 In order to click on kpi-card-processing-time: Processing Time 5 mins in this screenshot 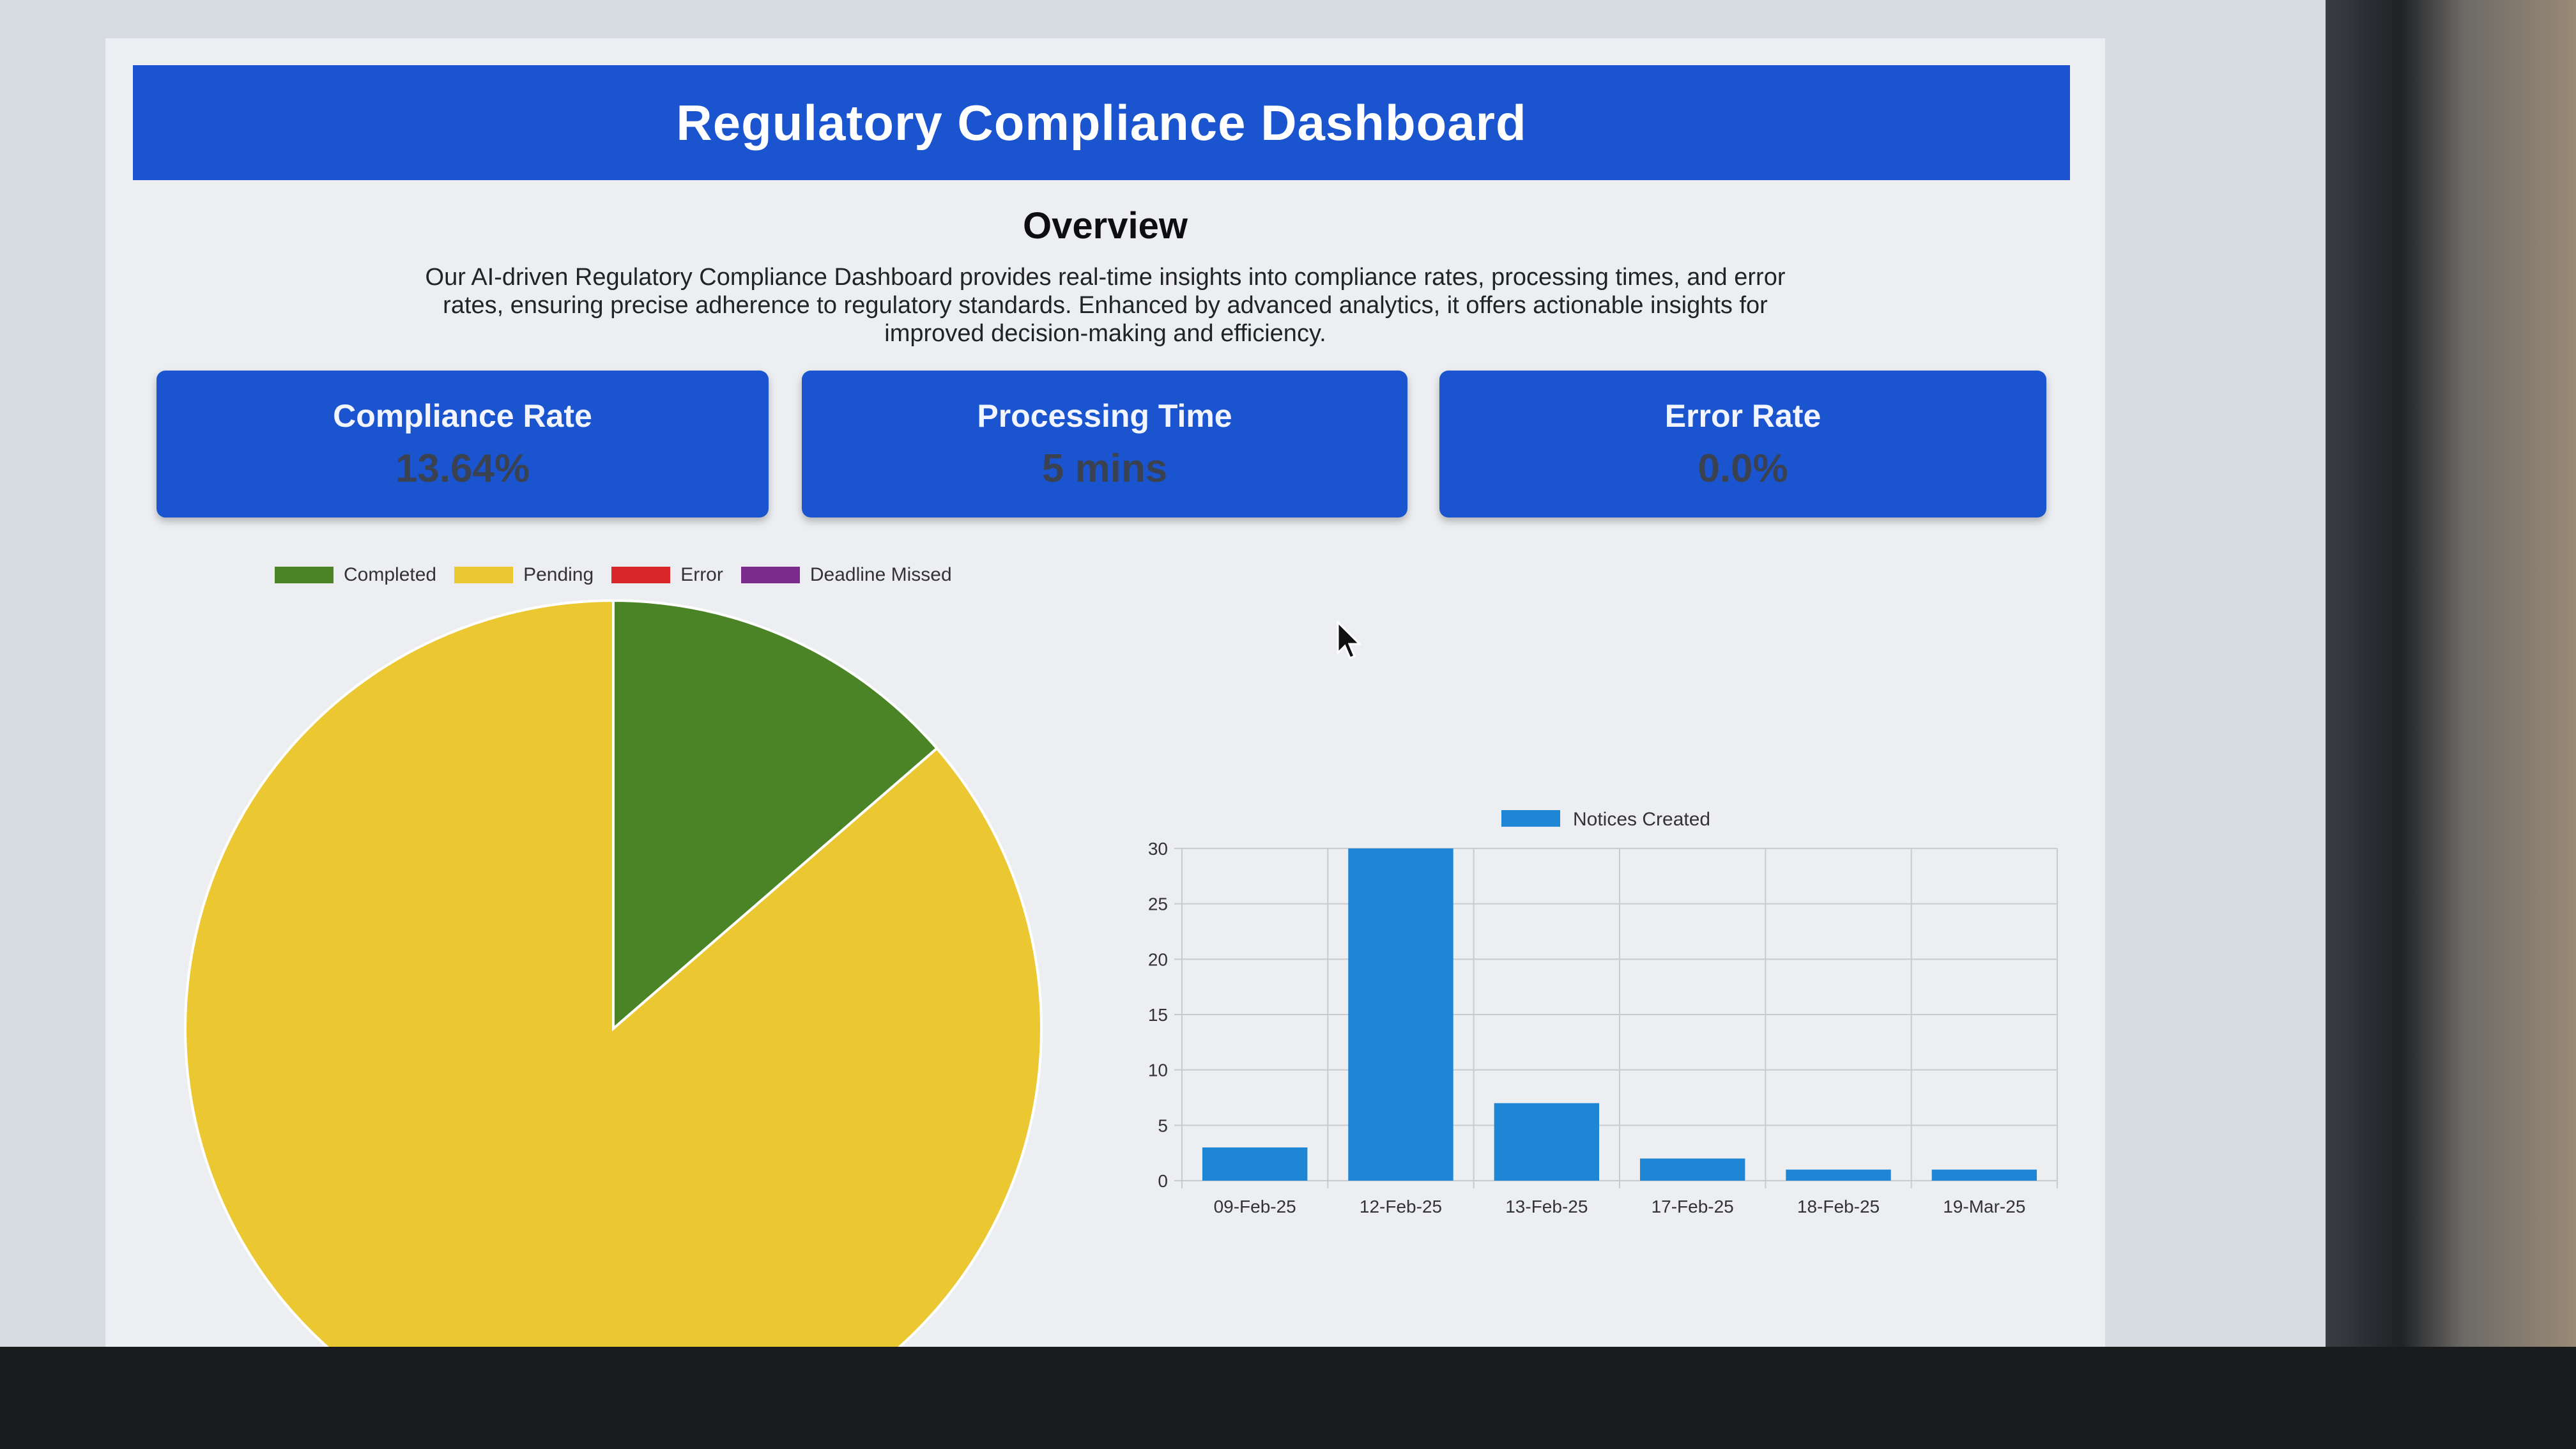, I will do `click(1104, 444)`.